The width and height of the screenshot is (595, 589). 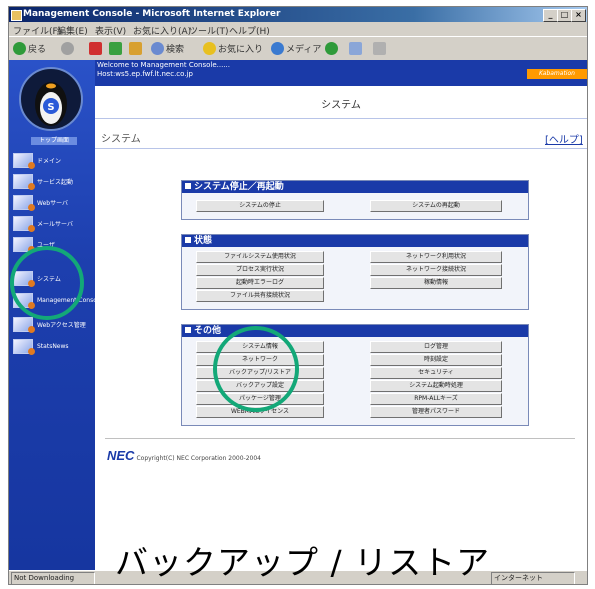 I want to click on svg-text: S, so click(x=50, y=107).